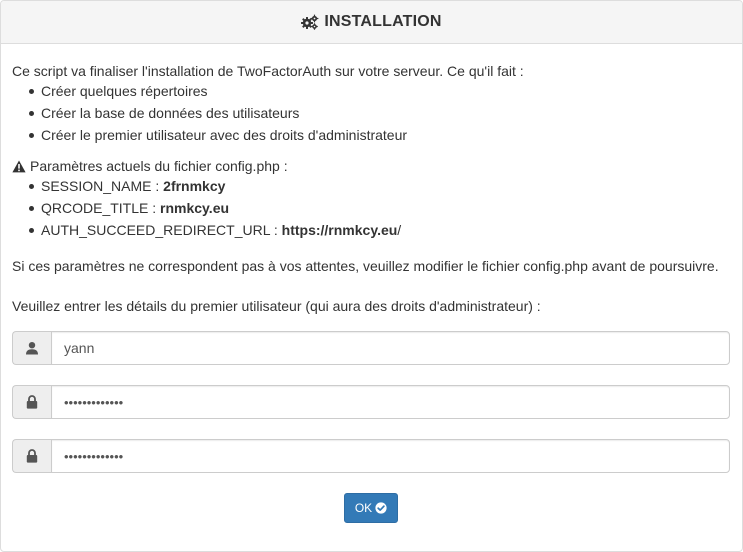  What do you see at coordinates (390, 402) in the screenshot?
I see `password-input` at bounding box center [390, 402].